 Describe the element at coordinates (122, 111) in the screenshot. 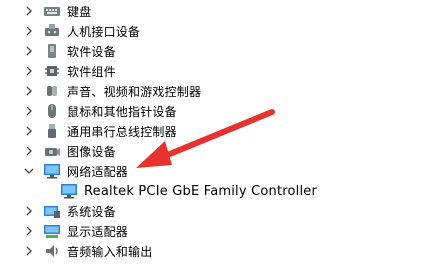

I see `tree-item-label: 鼠标和其他指针设备` at that location.